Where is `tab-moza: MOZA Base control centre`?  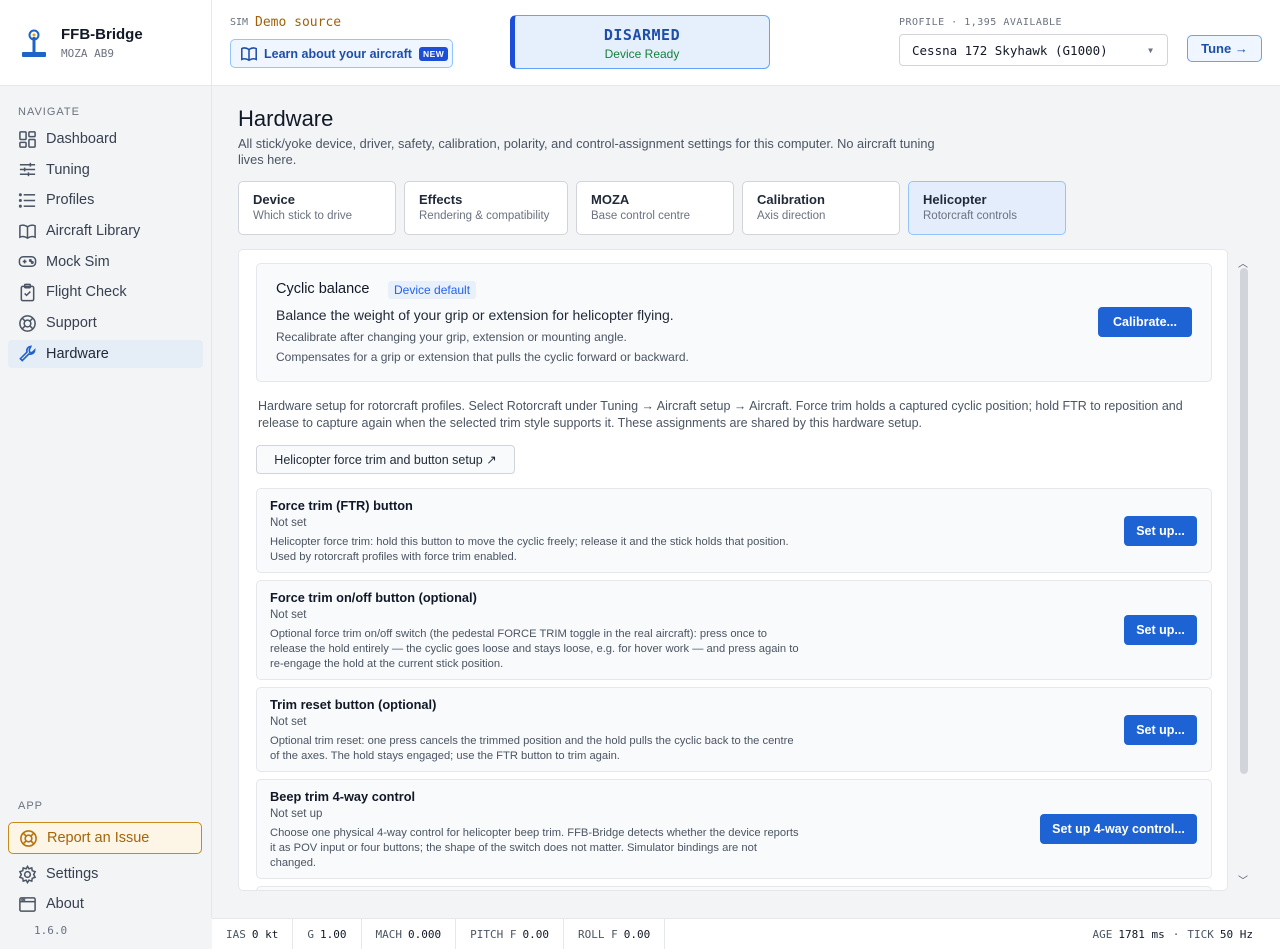 tab-moza: MOZA Base control centre is located at coordinates (655, 208).